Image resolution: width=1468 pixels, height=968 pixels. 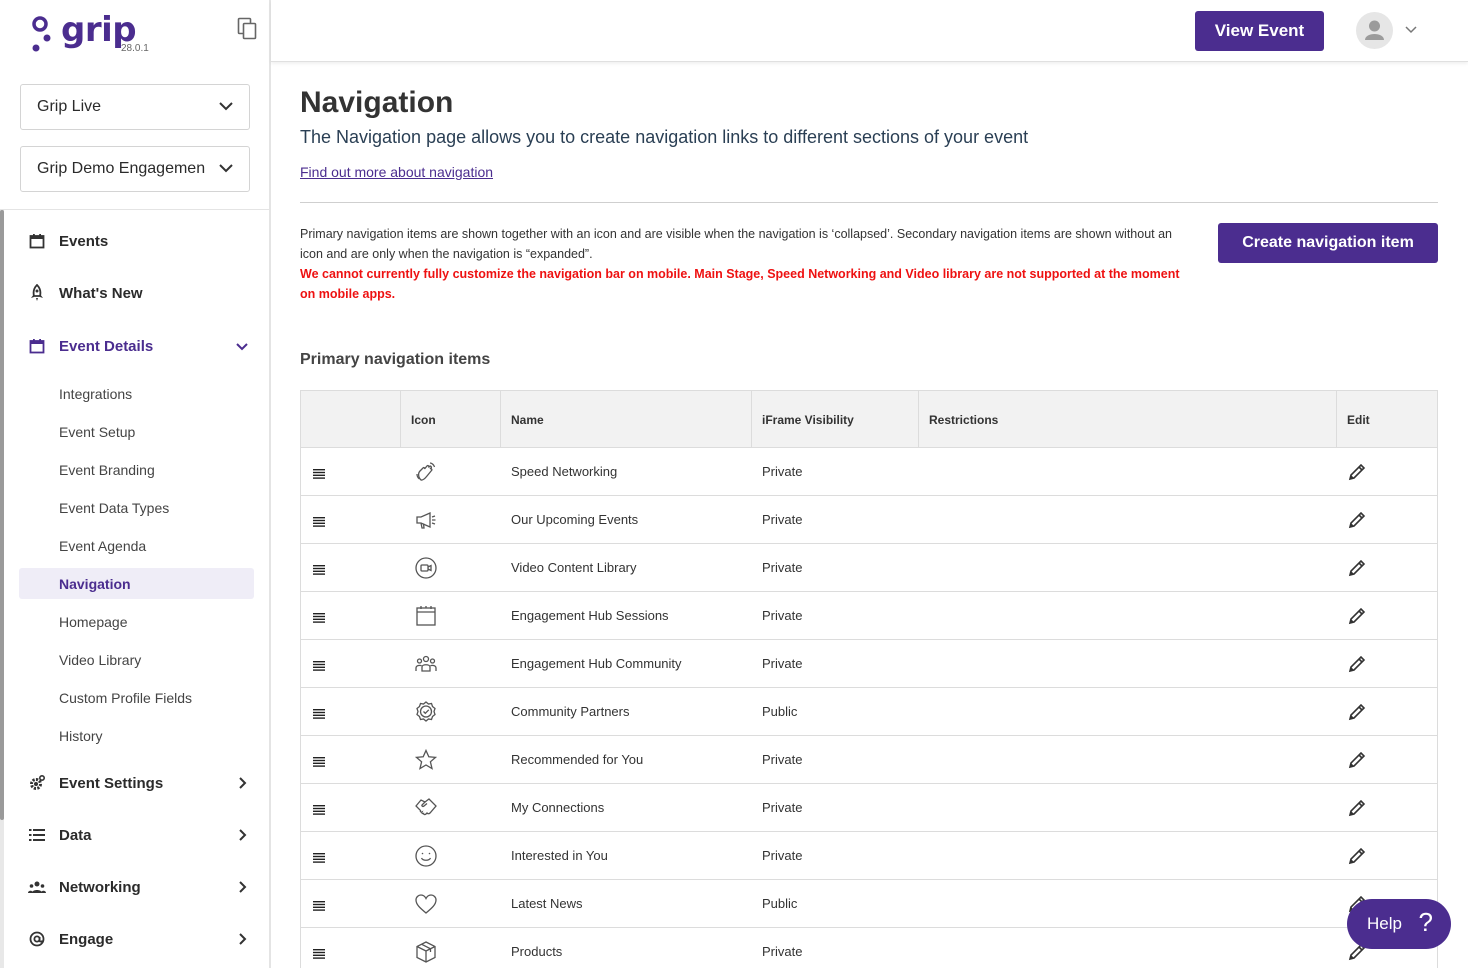 What do you see at coordinates (140, 293) in the screenshot?
I see `sidebar-item-whats-new: What's New` at bounding box center [140, 293].